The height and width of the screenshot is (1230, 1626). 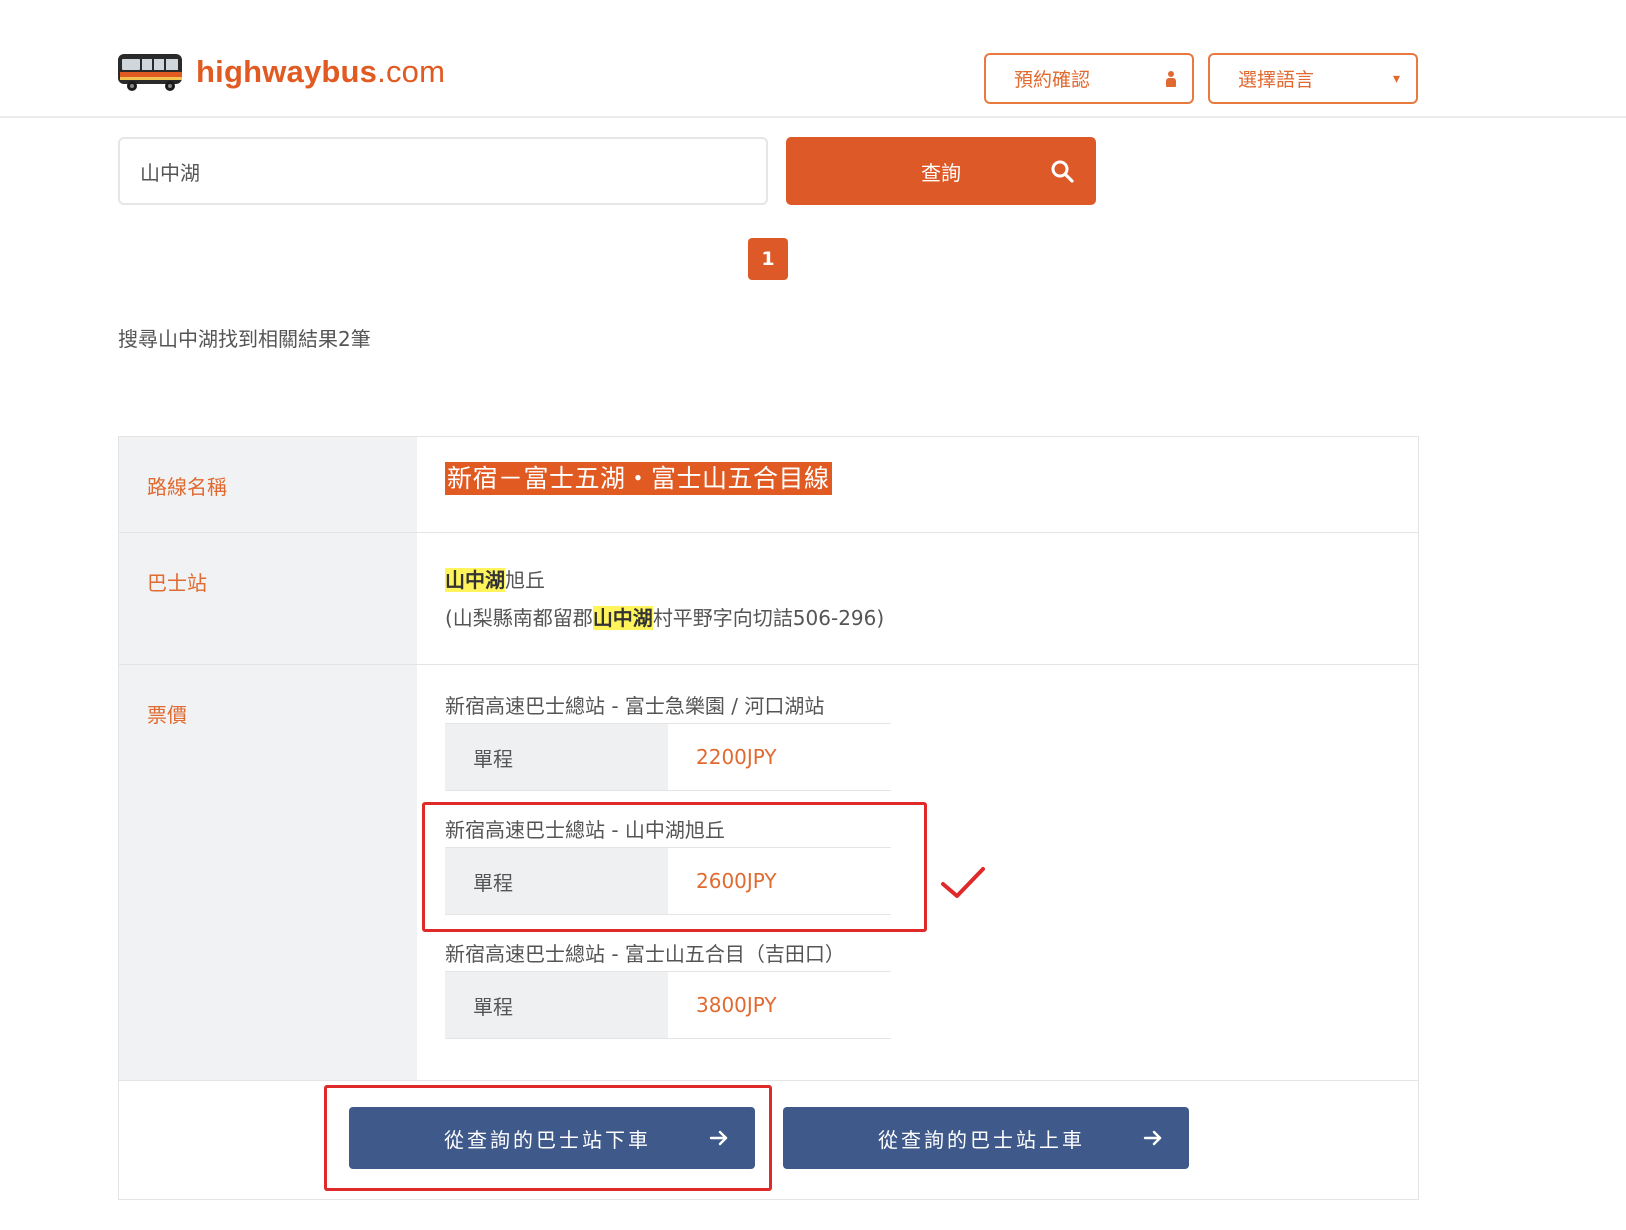 I want to click on booking-confirm-label: 預約確認, so click(x=1052, y=80).